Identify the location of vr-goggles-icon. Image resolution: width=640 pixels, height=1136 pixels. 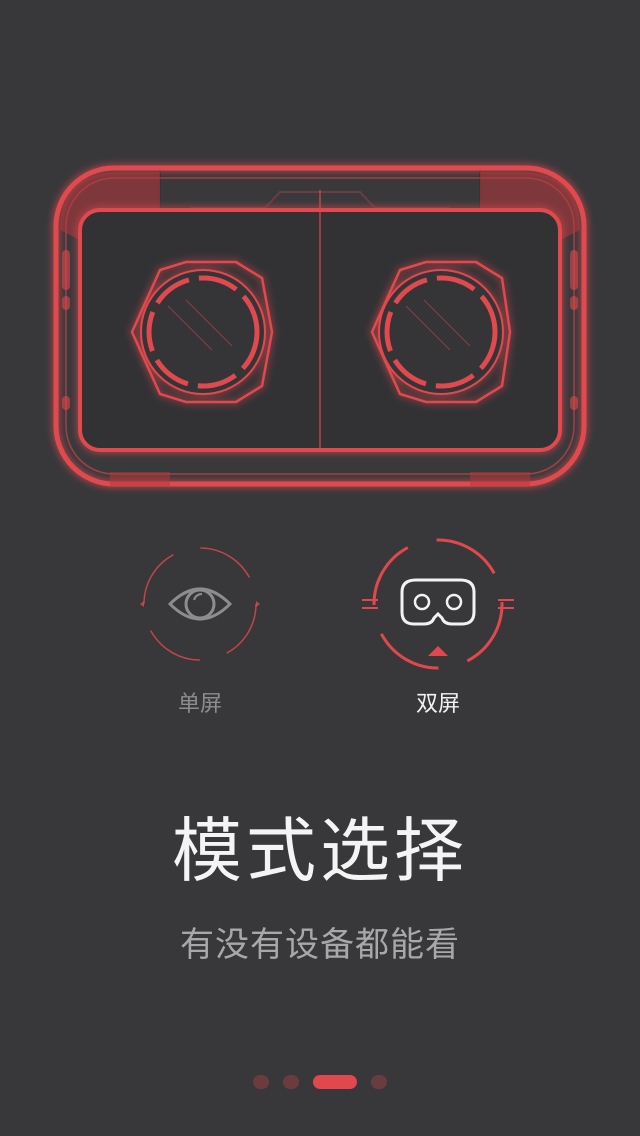
(438, 604).